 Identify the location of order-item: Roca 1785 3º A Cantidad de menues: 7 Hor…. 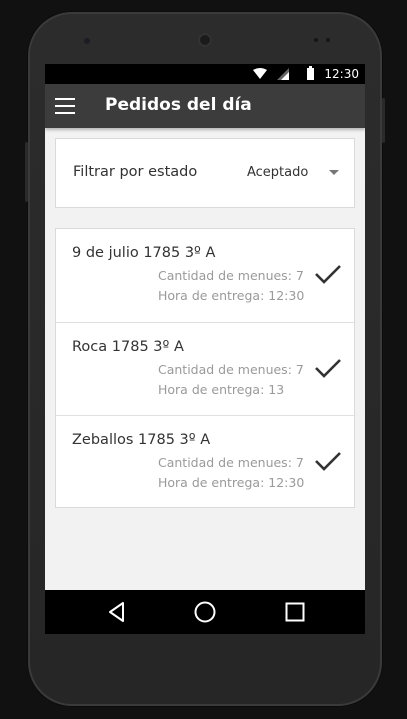
(205, 369).